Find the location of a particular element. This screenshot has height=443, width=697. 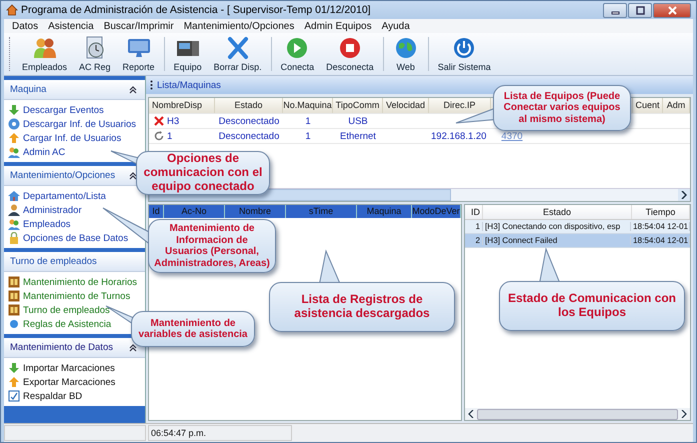

house-icon is located at coordinates (14, 196).